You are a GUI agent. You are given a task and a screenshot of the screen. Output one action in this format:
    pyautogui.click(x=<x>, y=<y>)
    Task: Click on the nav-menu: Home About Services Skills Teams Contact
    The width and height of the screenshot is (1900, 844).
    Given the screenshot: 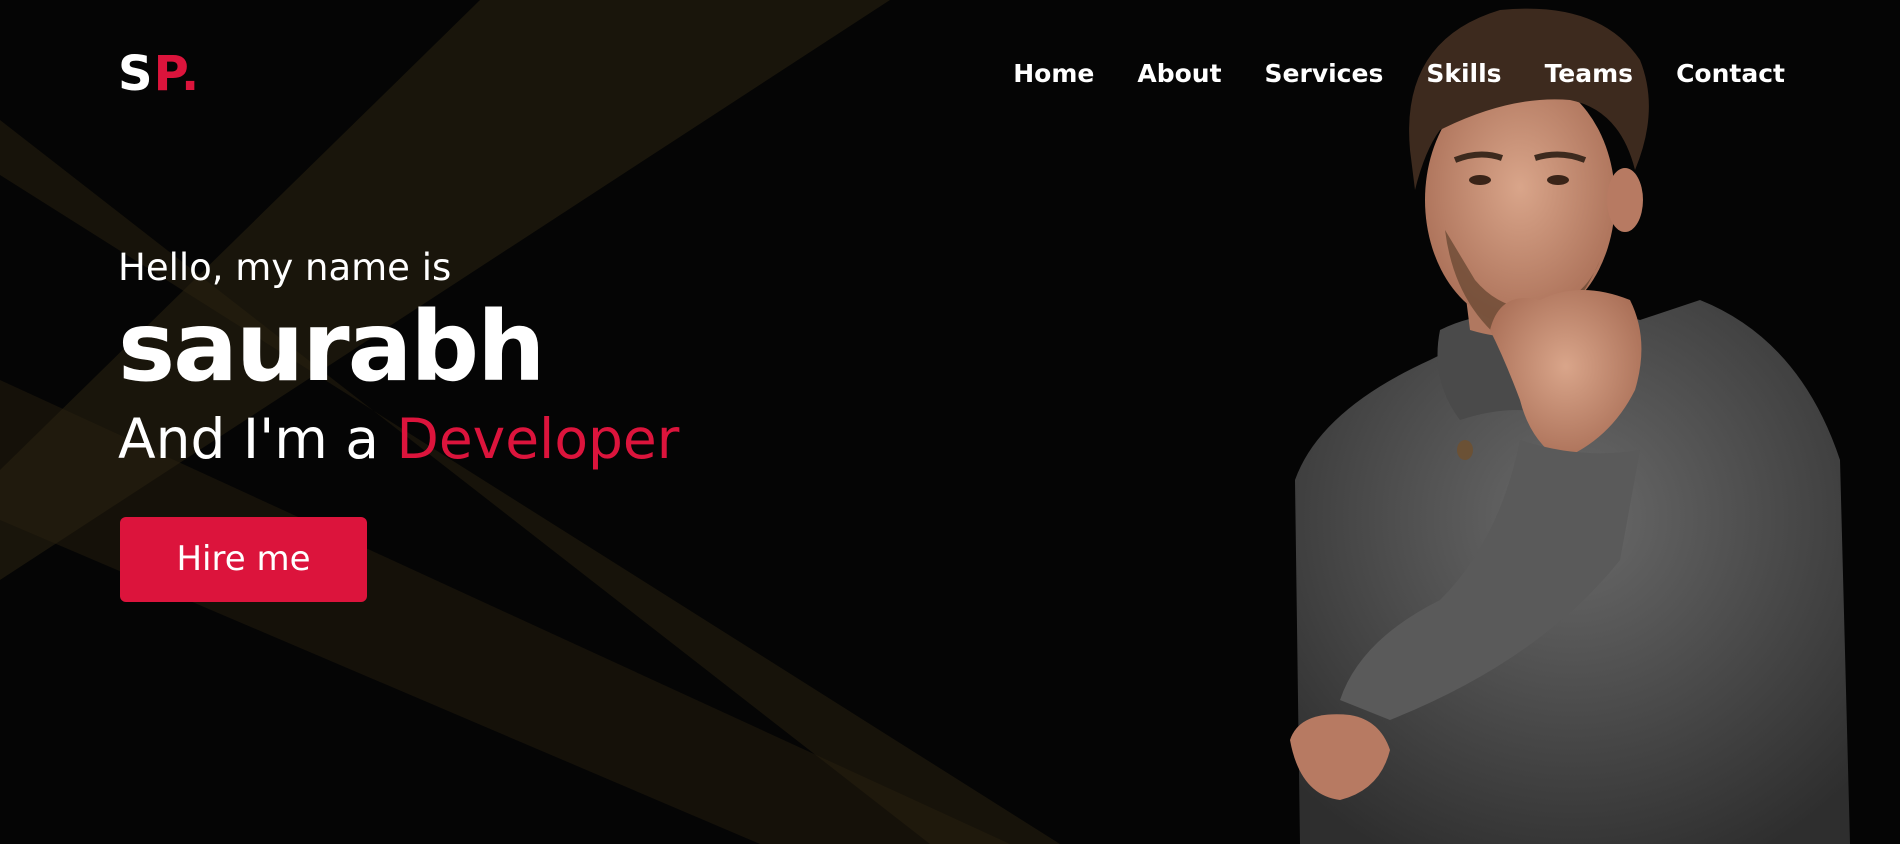 What is the action you would take?
    pyautogui.click(x=1399, y=74)
    